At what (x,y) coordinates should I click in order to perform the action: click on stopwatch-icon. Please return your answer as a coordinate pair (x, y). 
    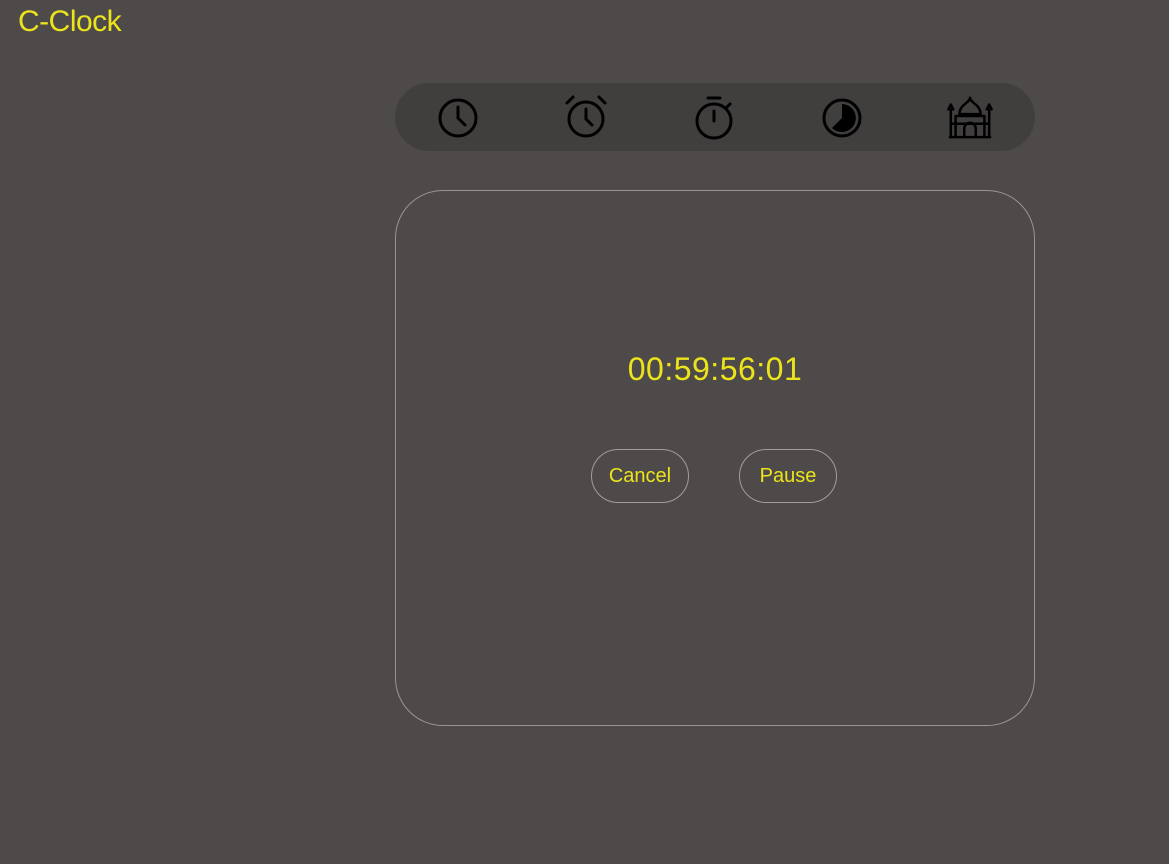
    Looking at the image, I should click on (714, 118).